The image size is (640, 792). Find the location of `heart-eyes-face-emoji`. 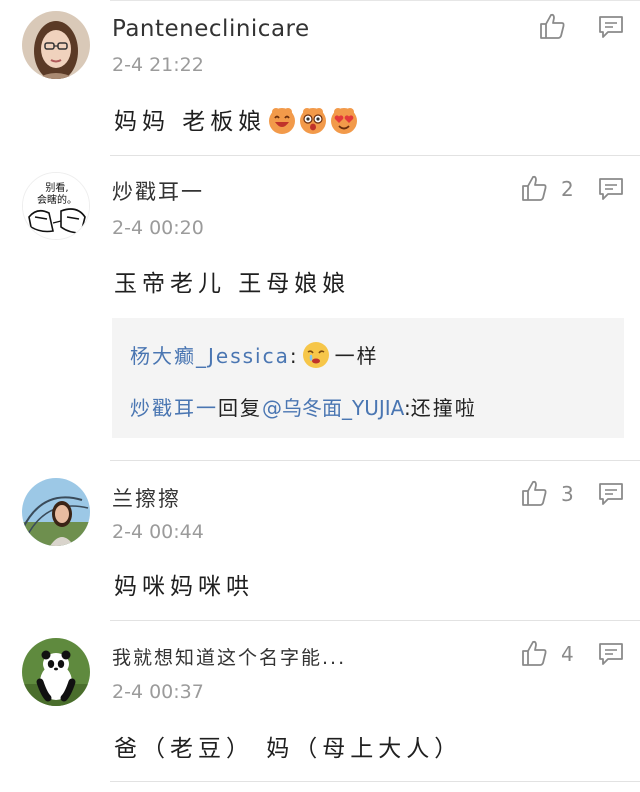

heart-eyes-face-emoji is located at coordinates (344, 123).